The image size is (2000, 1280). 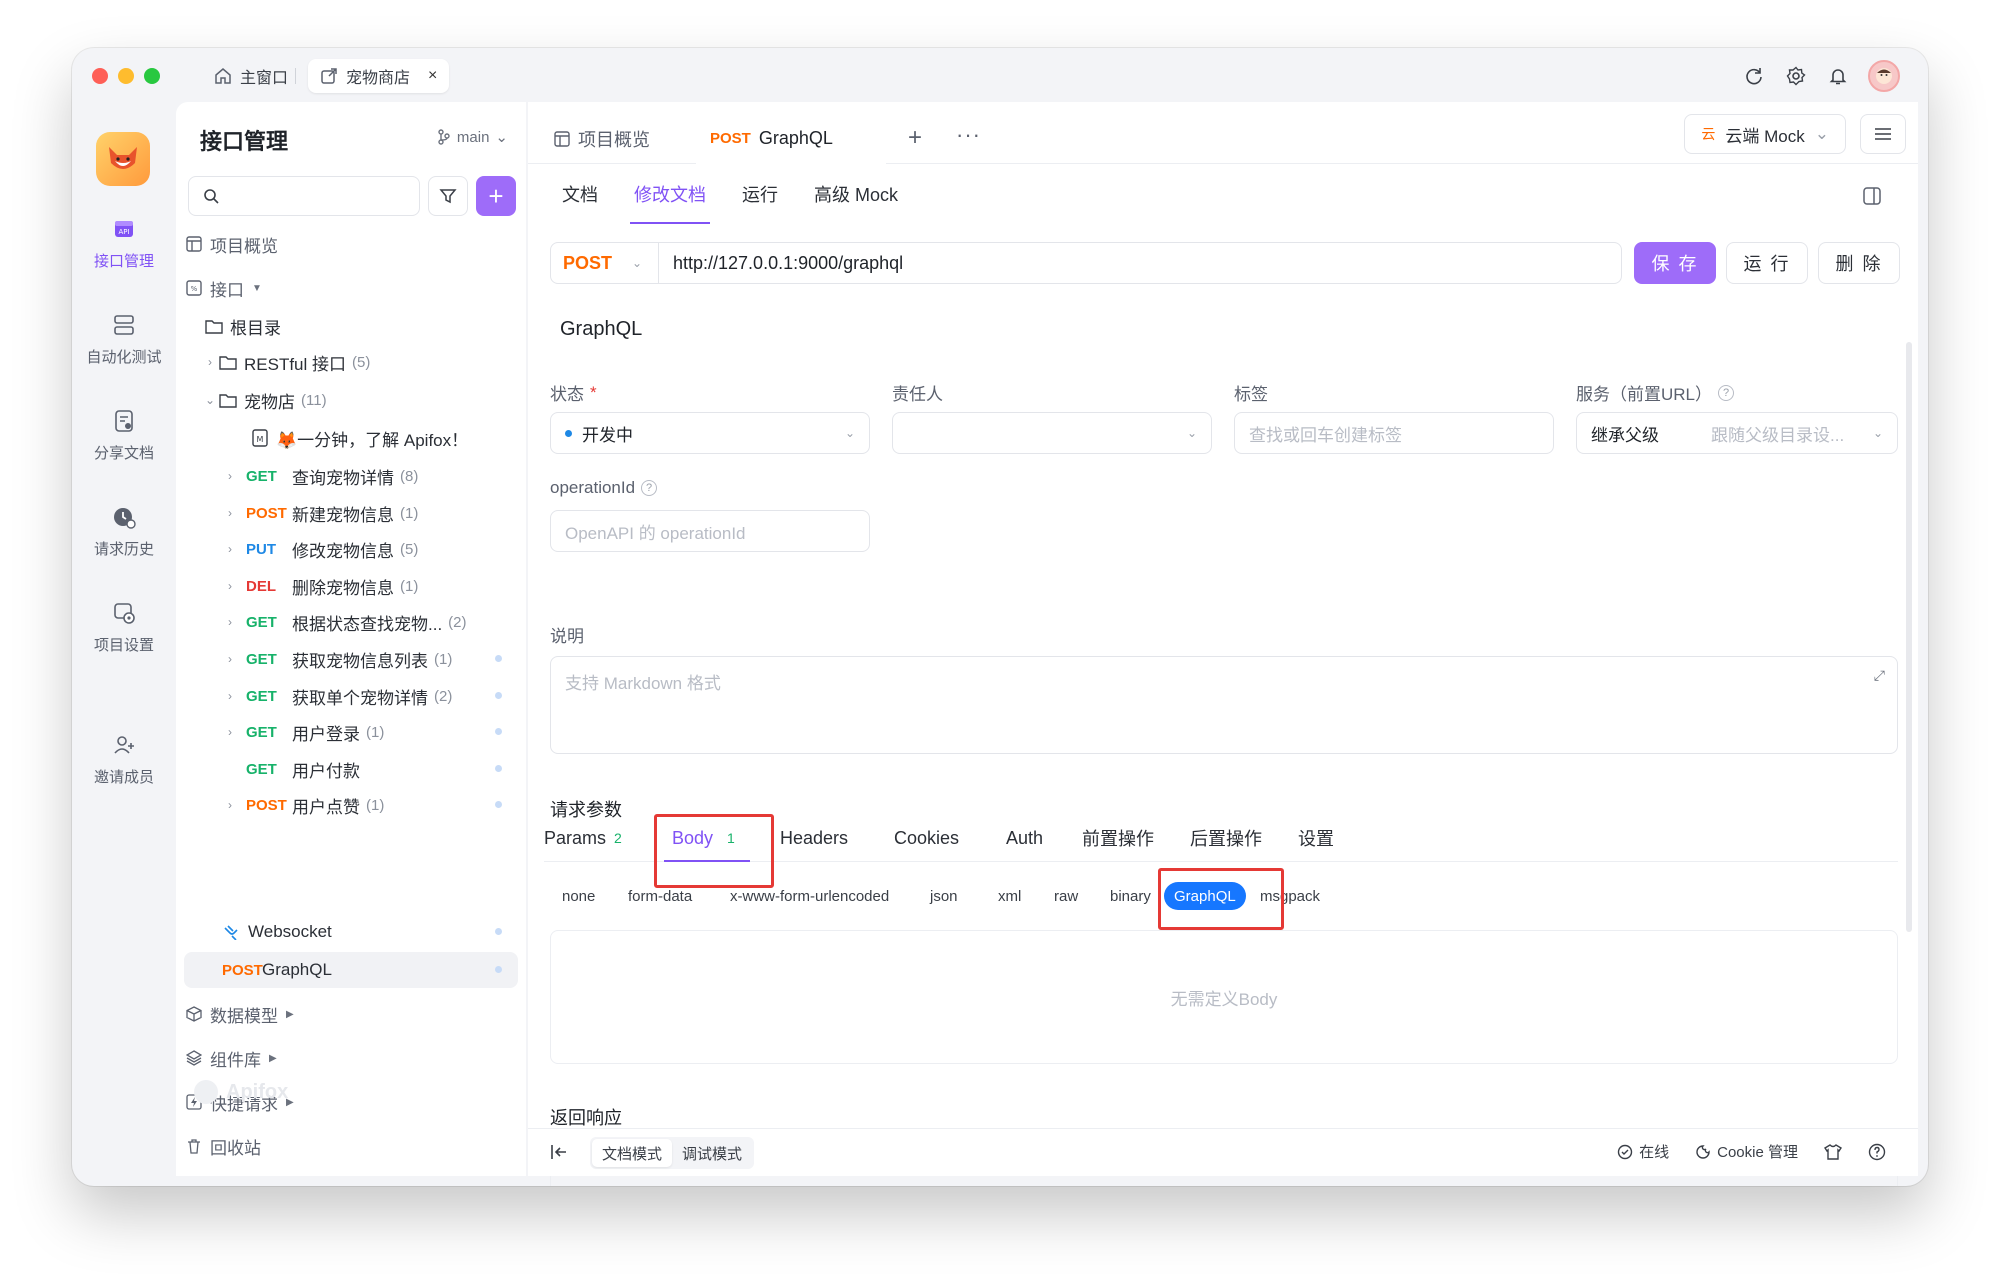 I want to click on operation-id-input: OpenAPI 的 operationId, so click(x=710, y=531).